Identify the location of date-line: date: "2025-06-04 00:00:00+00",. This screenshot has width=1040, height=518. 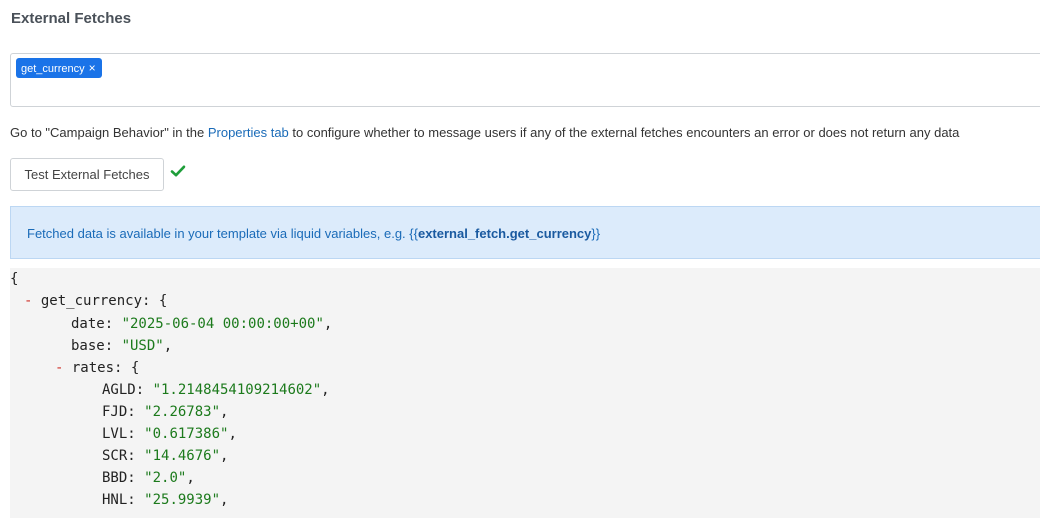
(201, 324).